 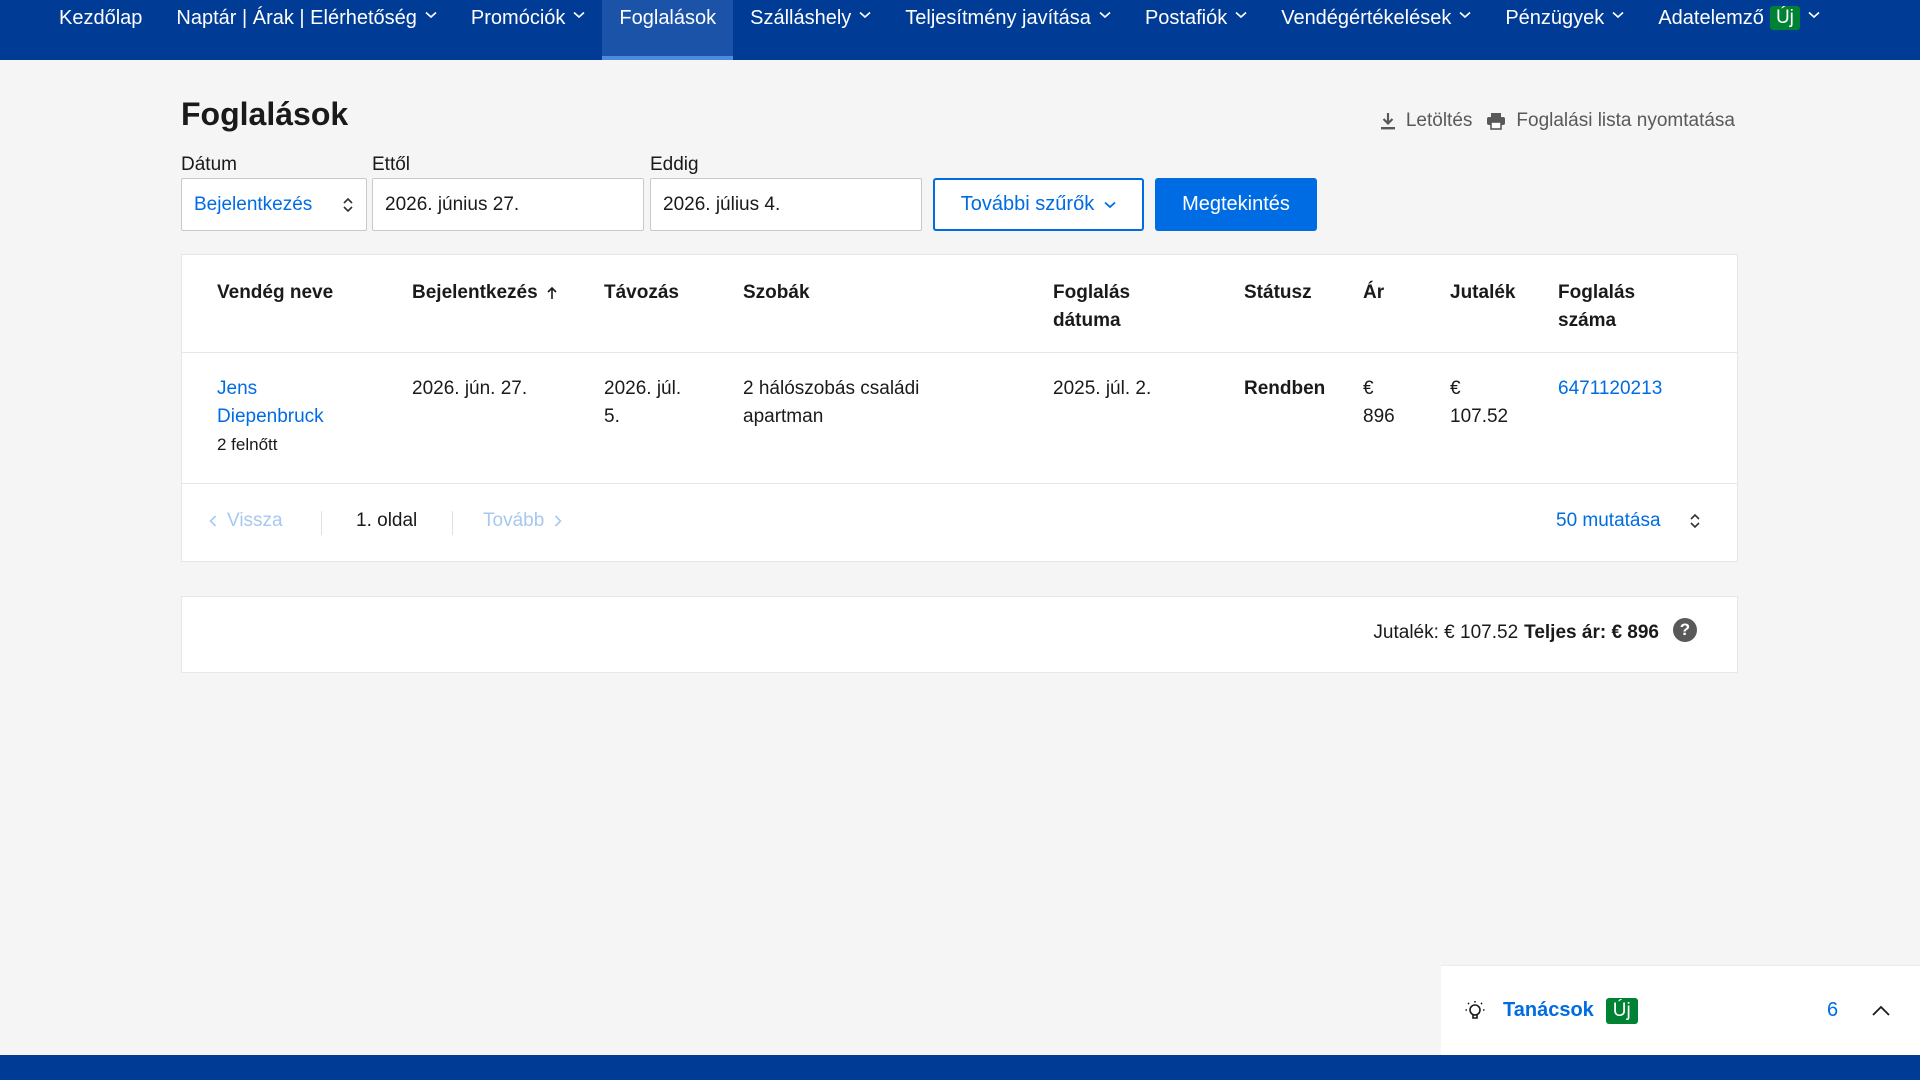 I want to click on from-date-value: 2026. június 27., so click(x=452, y=204).